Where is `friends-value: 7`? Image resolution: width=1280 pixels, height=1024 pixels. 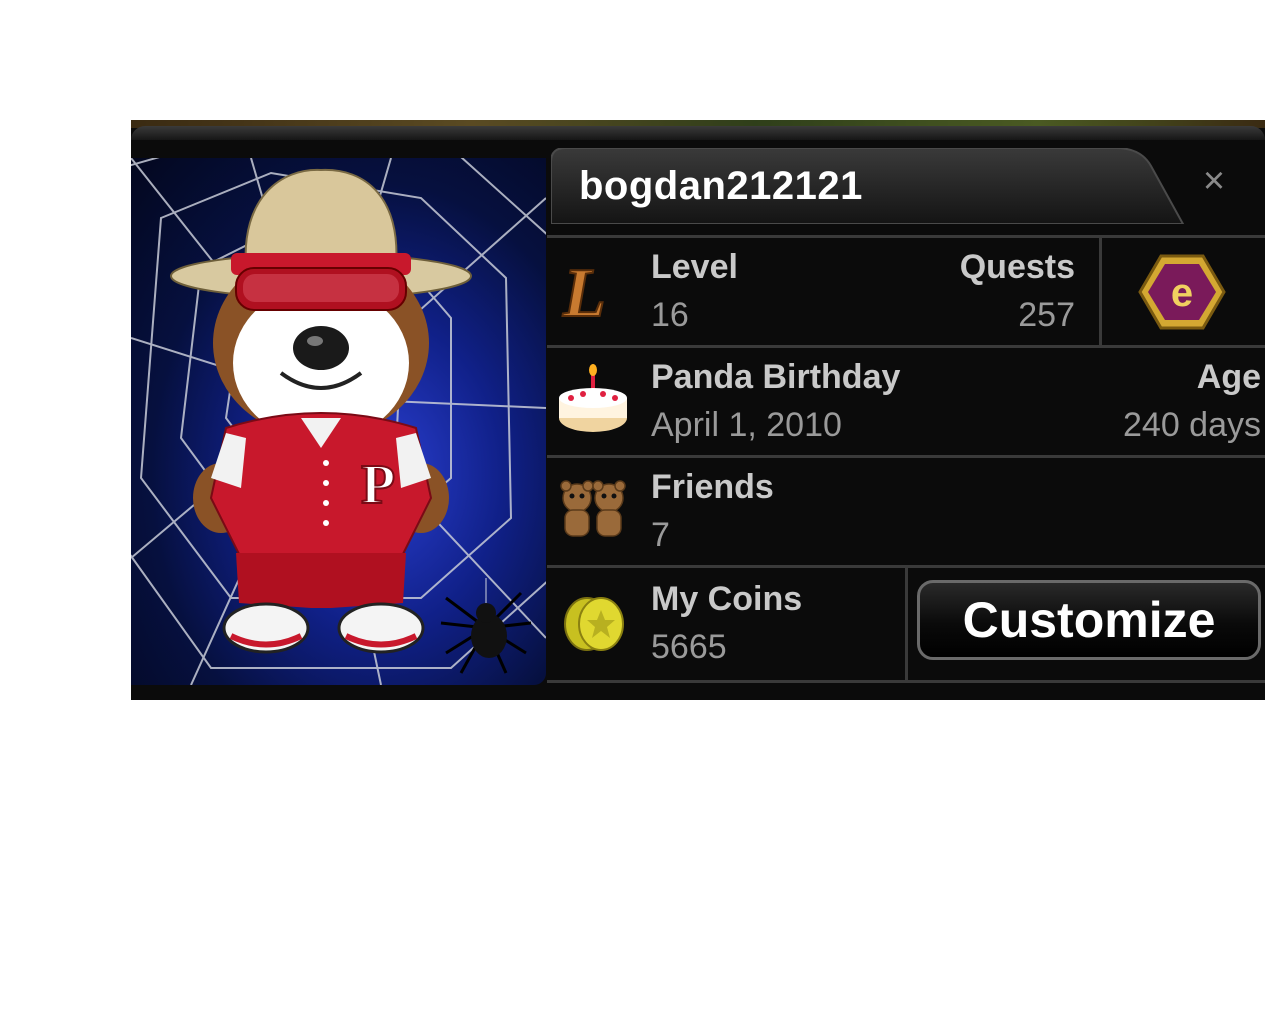
friends-value: 7 is located at coordinates (660, 535).